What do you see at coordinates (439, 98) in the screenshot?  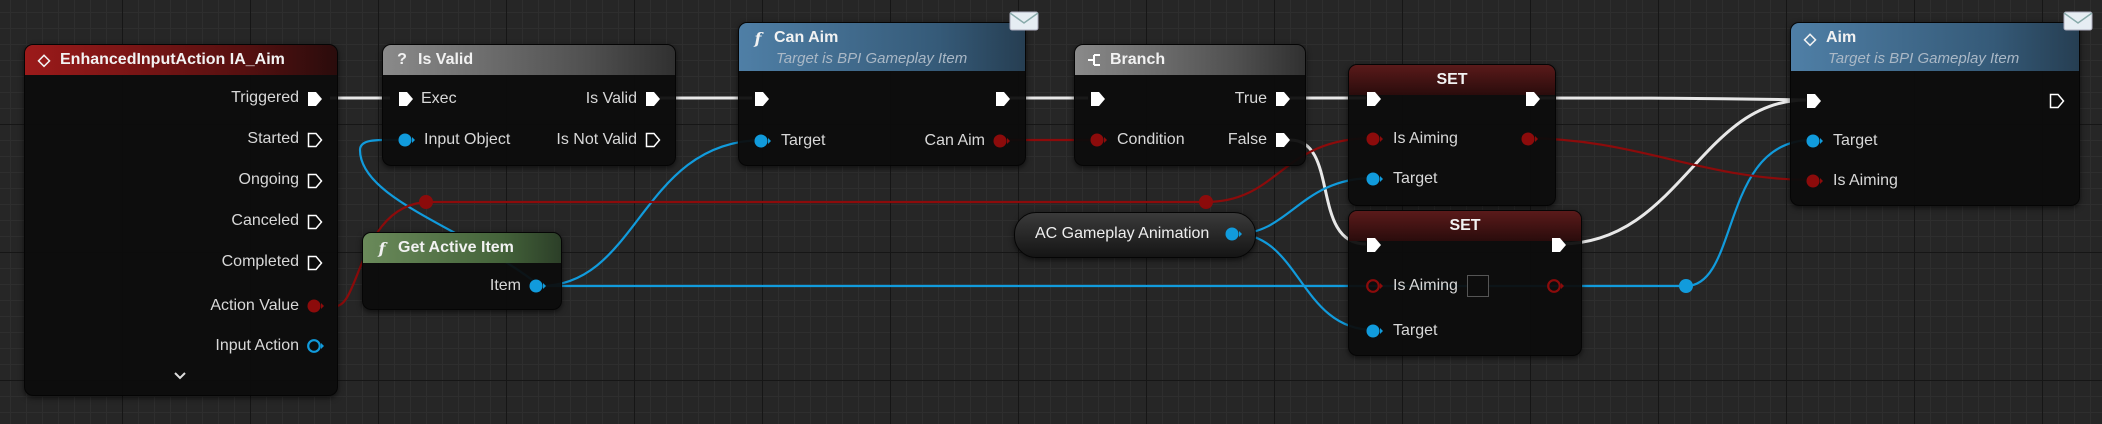 I see `pin-label-exec: Exec` at bounding box center [439, 98].